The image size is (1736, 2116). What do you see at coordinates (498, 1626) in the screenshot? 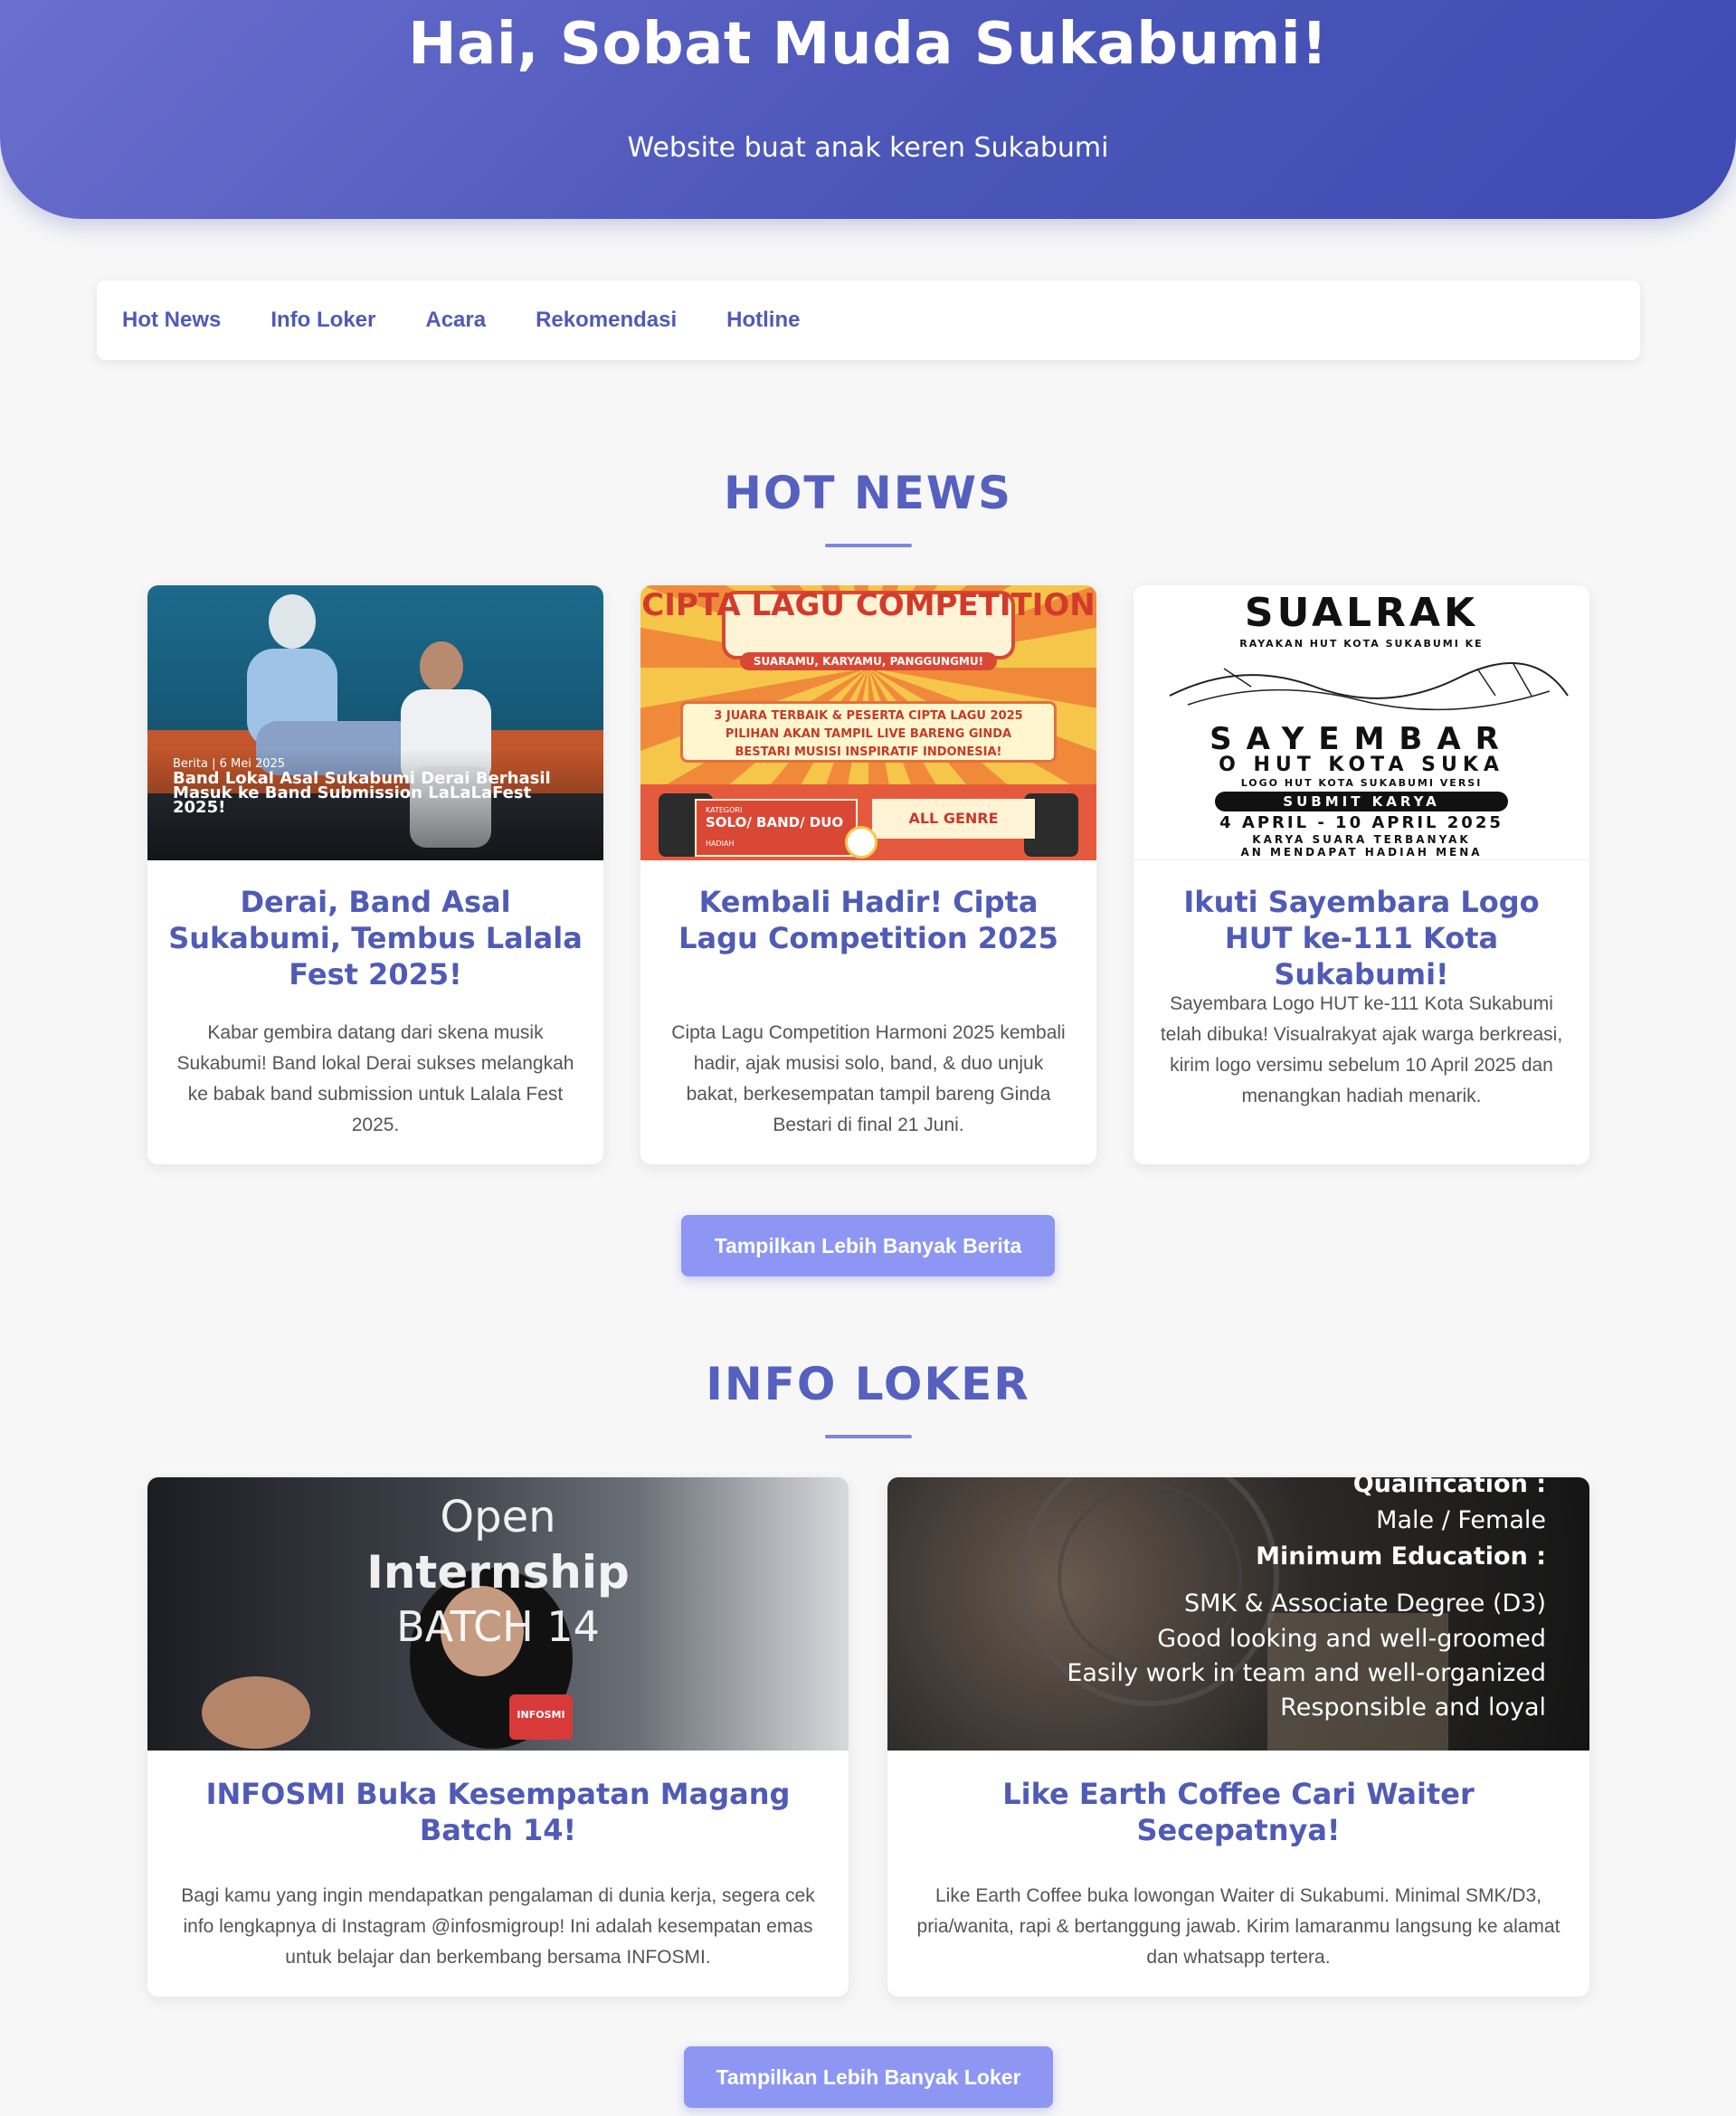
I see `infosmi-image-line3: BATCH 14` at bounding box center [498, 1626].